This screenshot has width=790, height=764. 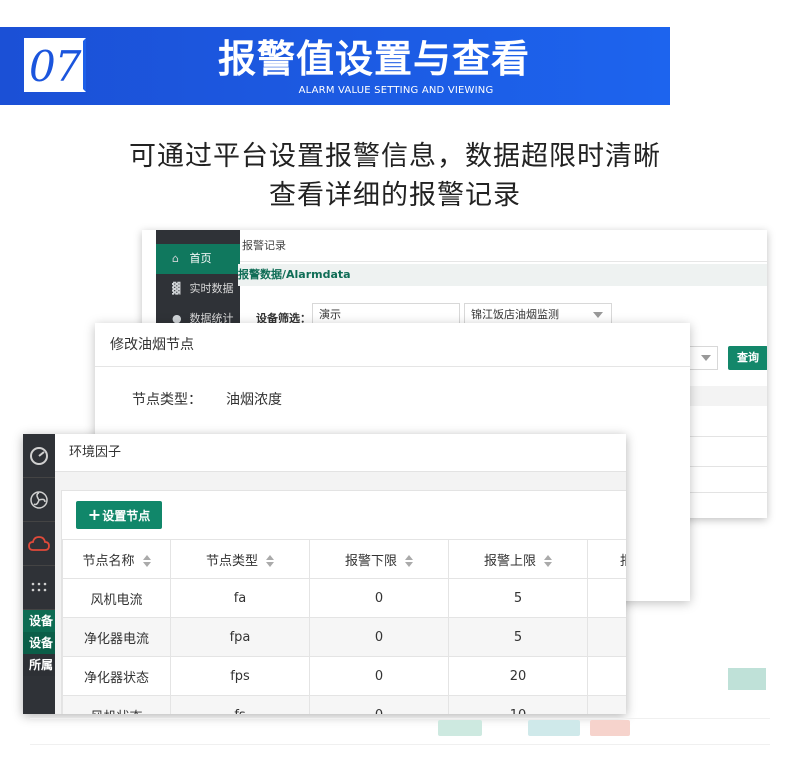 I want to click on column-header: 报警下限, so click(x=379, y=559).